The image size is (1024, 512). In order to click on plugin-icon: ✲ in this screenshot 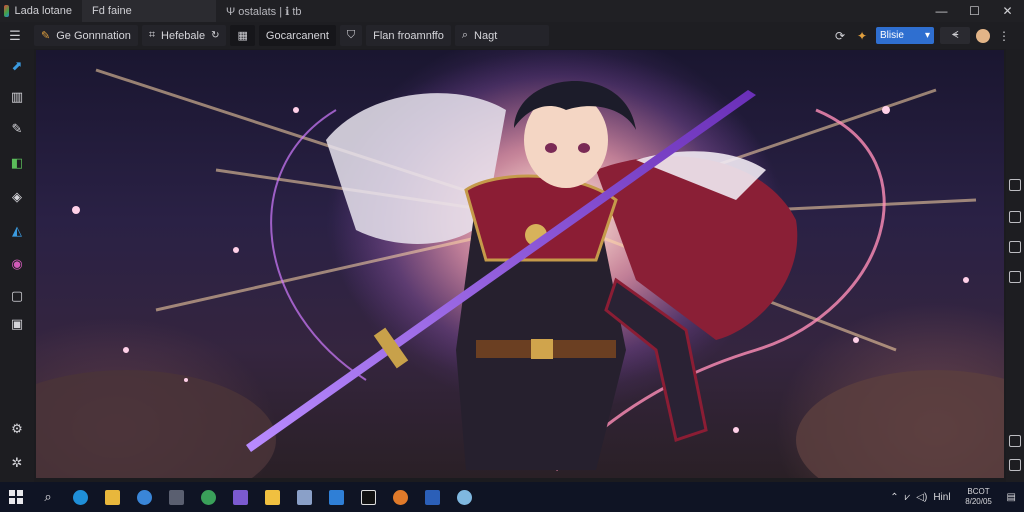, I will do `click(17, 463)`.